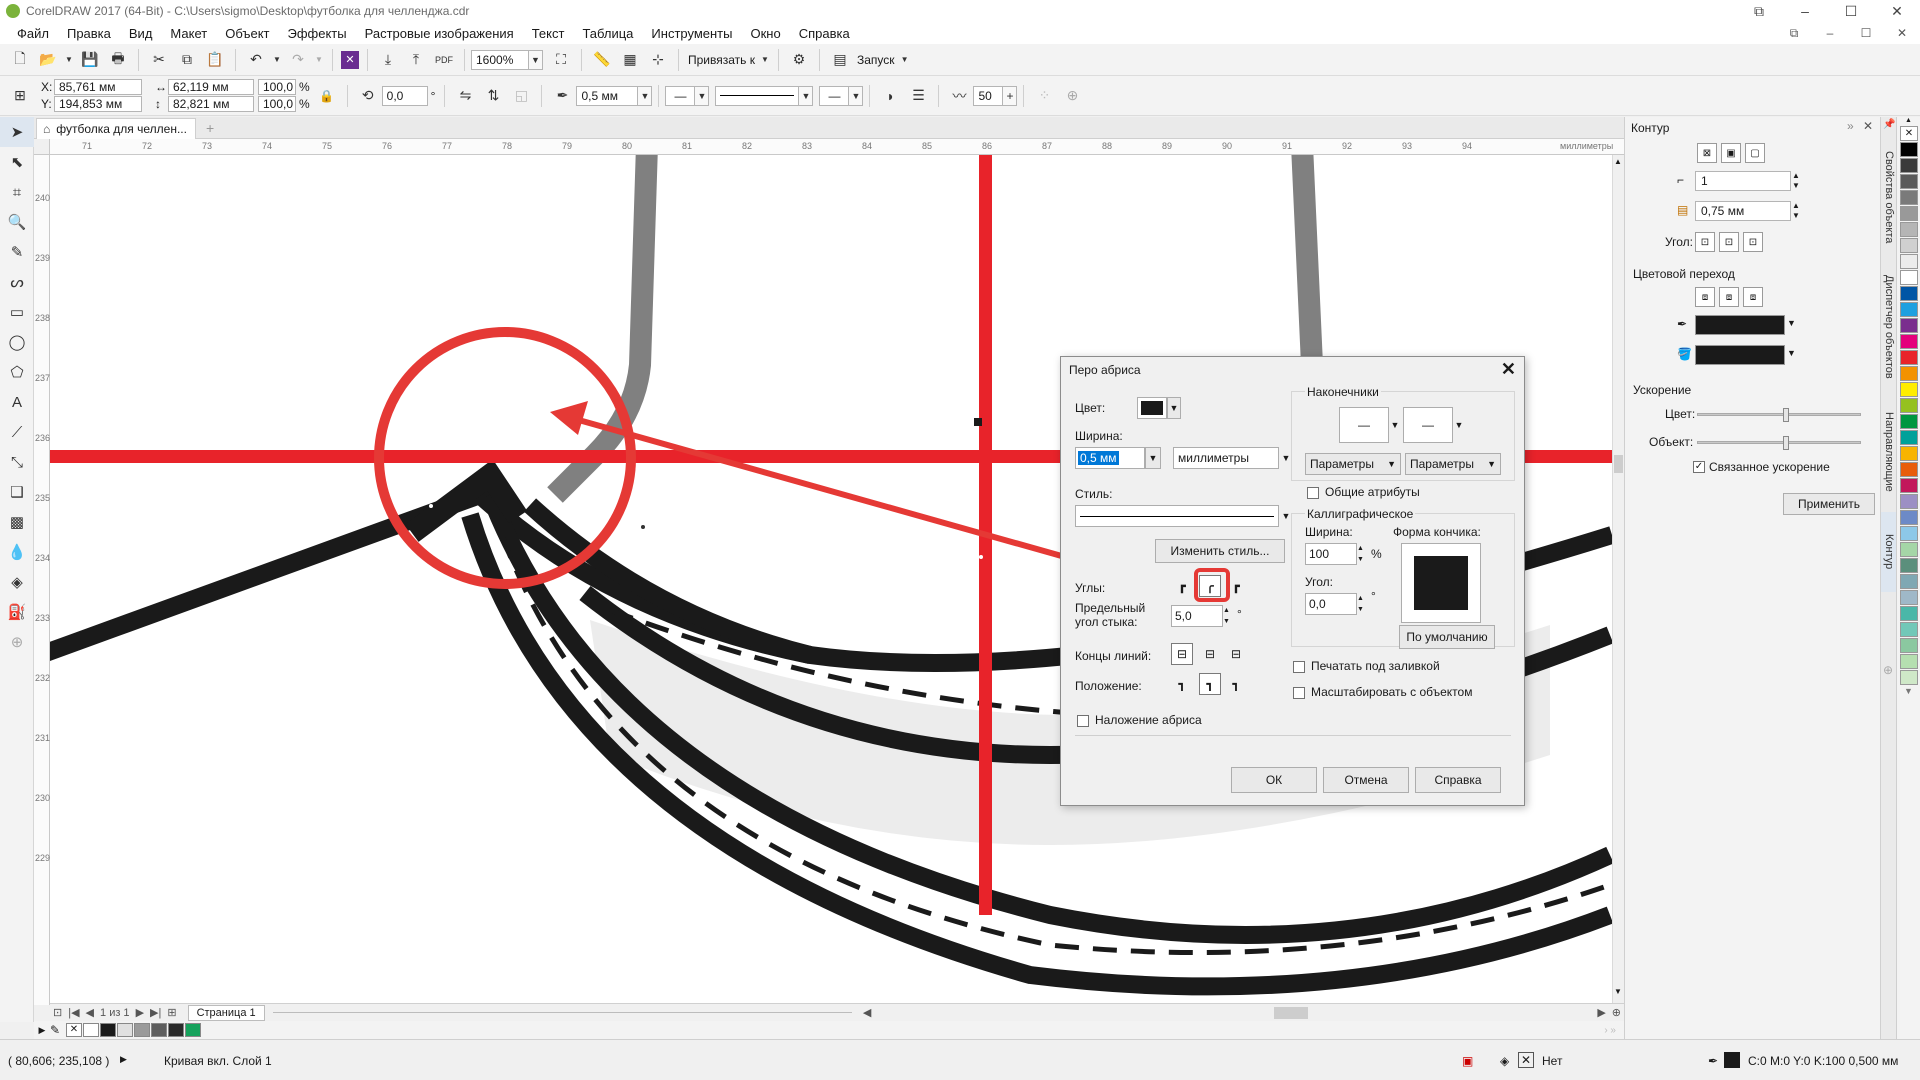 Image resolution: width=1920 pixels, height=1080 pixels. What do you see at coordinates (799, 60) in the screenshot?
I see `options-gear-icon: ⚙` at bounding box center [799, 60].